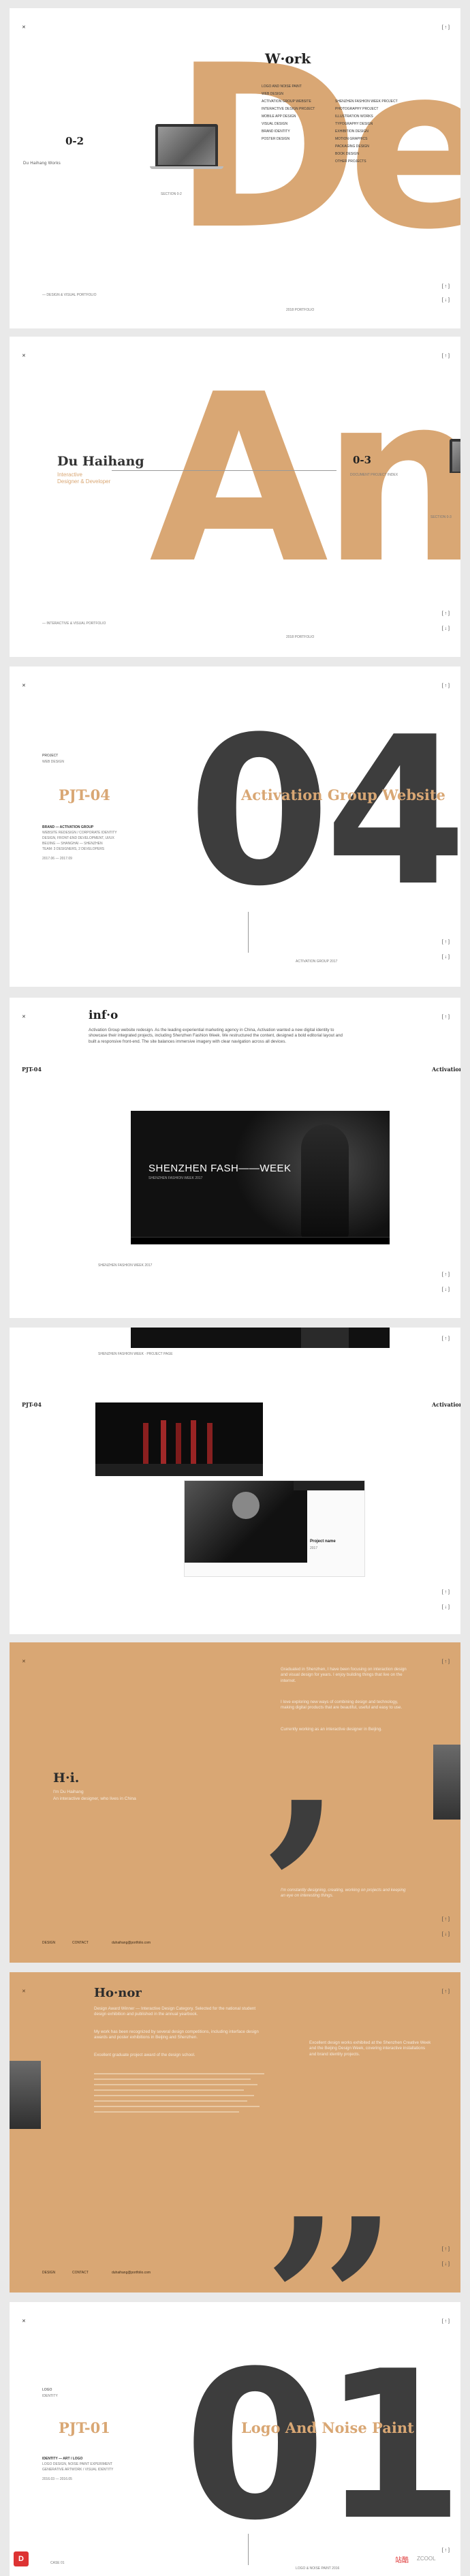 Image resolution: width=470 pixels, height=2576 pixels. Describe the element at coordinates (70, 475) in the screenshot. I see `designer-role: Interactive` at that location.